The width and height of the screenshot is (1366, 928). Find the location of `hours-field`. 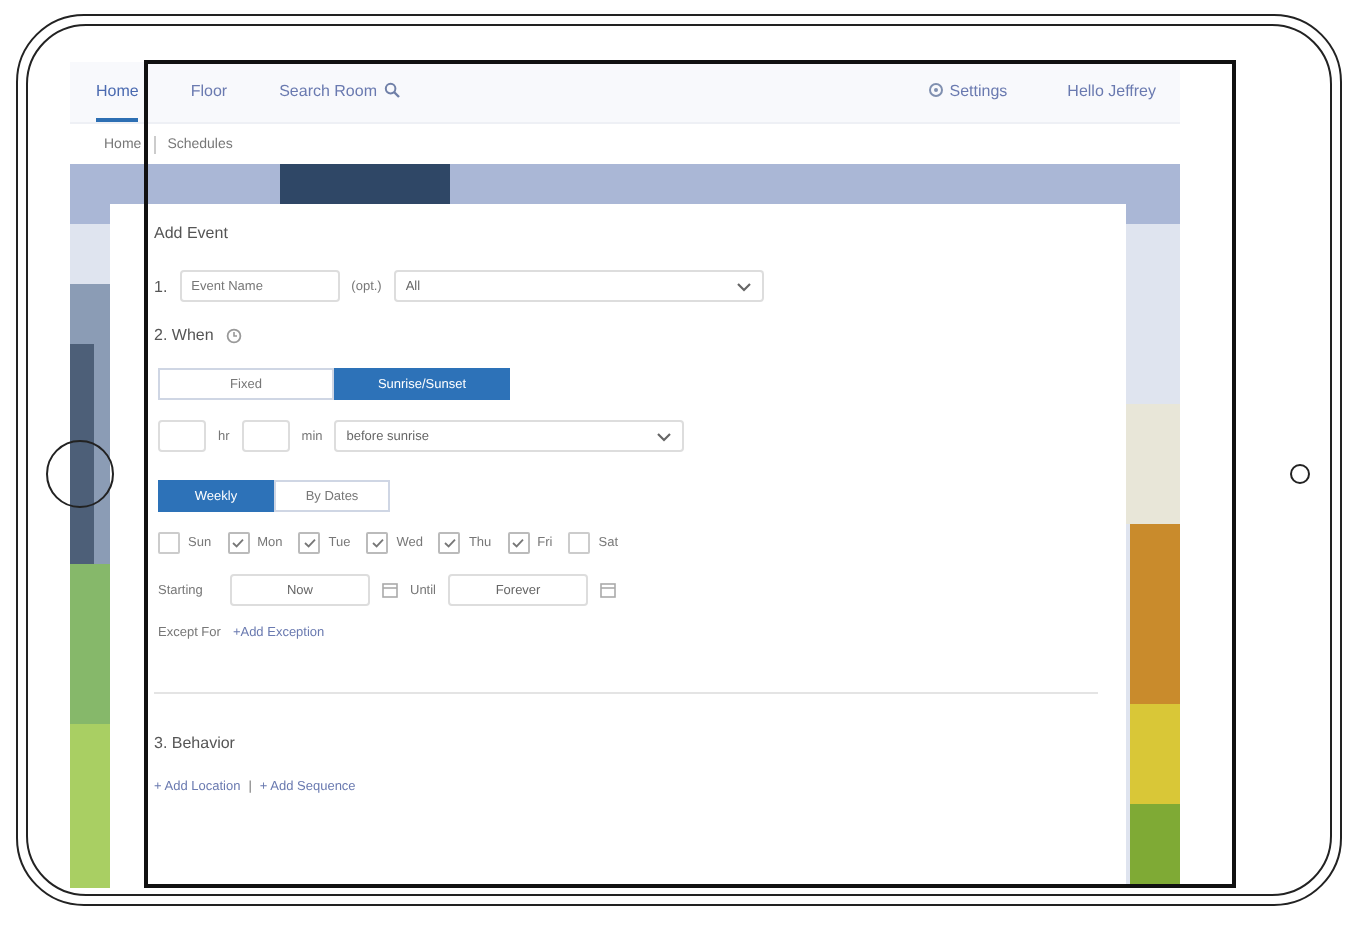

hours-field is located at coordinates (182, 436).